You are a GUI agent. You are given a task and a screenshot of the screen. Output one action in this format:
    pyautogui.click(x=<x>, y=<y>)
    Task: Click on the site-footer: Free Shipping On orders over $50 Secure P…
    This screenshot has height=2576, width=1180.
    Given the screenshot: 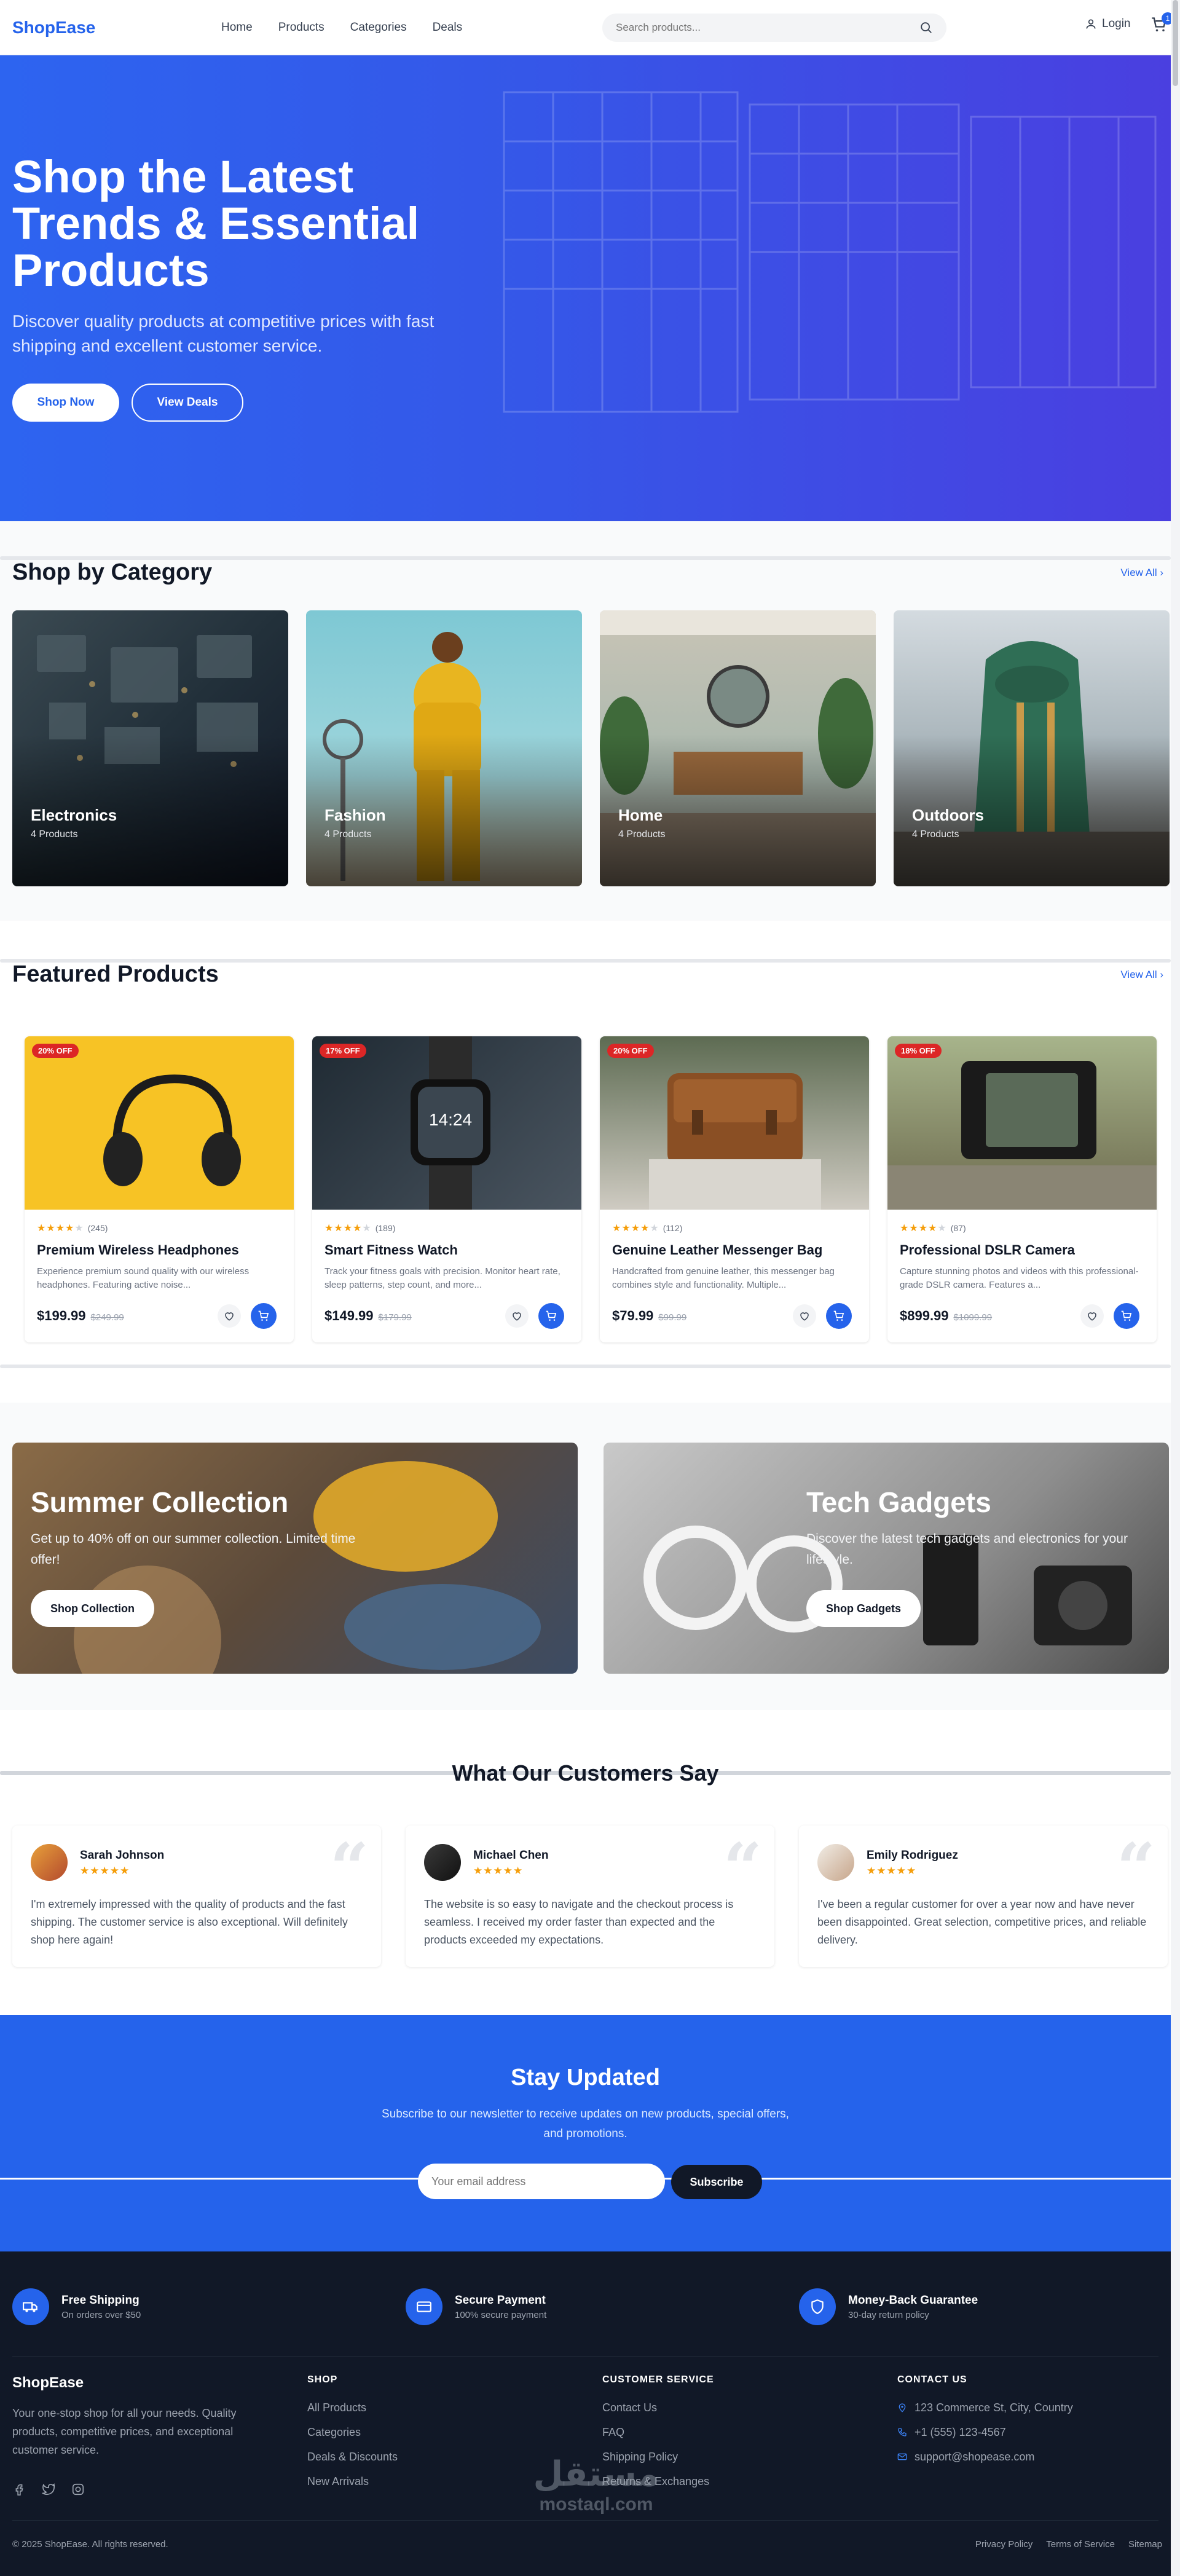 What is the action you would take?
    pyautogui.click(x=586, y=2414)
    